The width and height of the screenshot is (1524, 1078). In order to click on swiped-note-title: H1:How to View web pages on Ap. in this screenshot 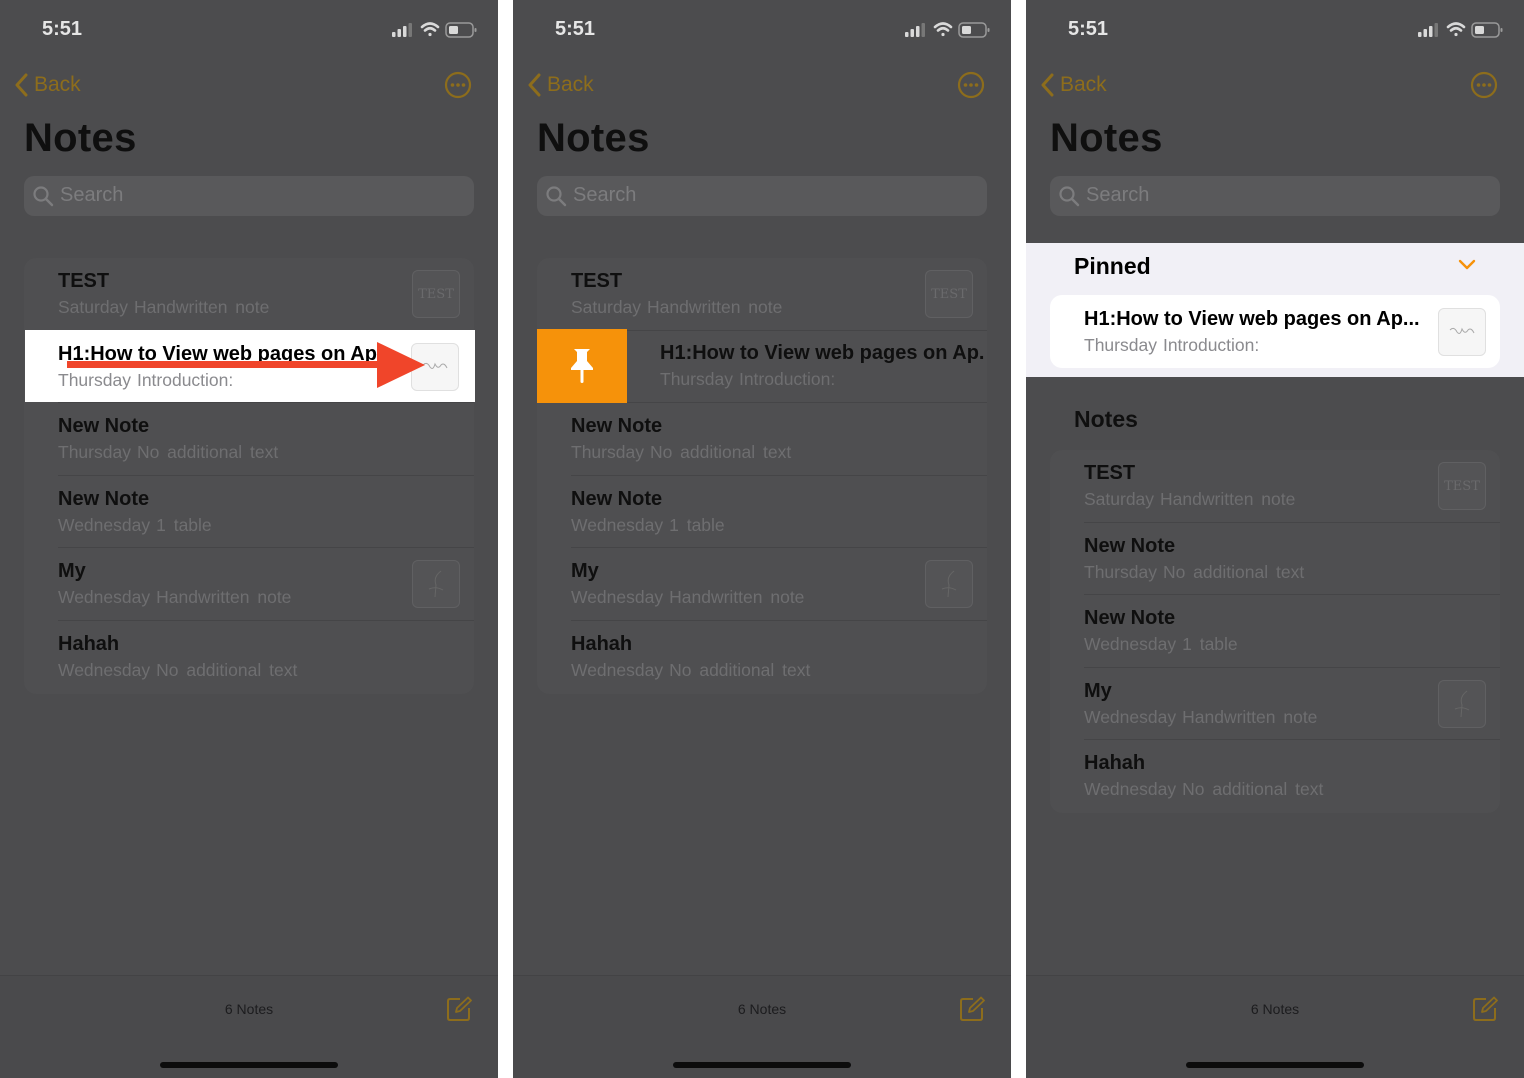, I will do `click(822, 353)`.